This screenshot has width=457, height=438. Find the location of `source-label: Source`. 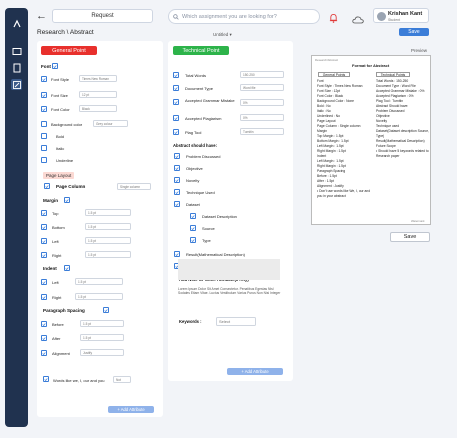

source-label: Source is located at coordinates (208, 228).